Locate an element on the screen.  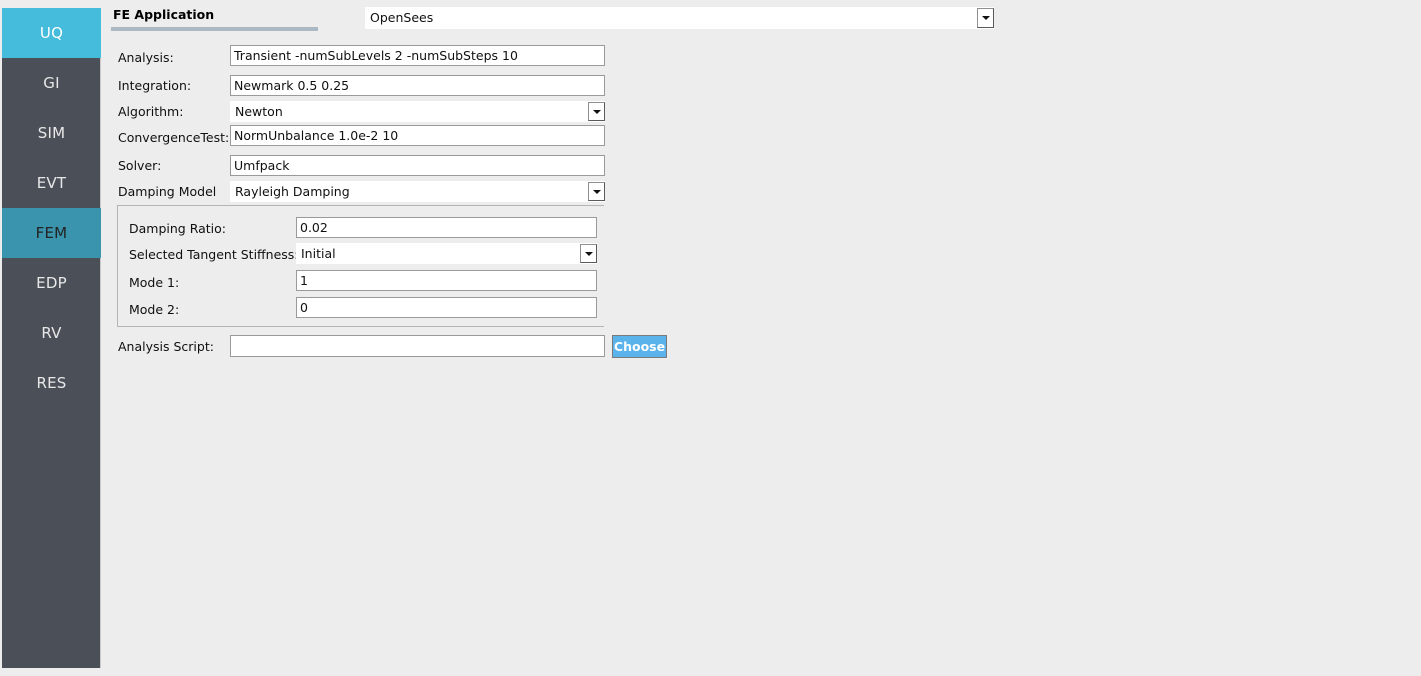
sidebar-item-rv: RV is located at coordinates (51, 333).